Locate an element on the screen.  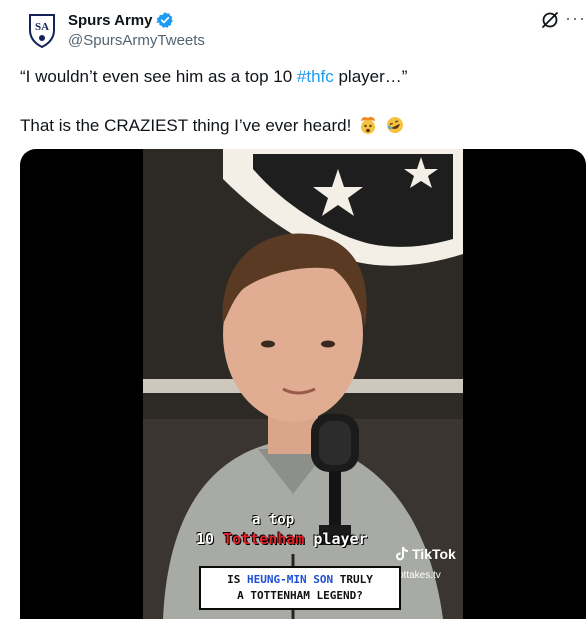
tiktok-icon is located at coordinates (402, 553).